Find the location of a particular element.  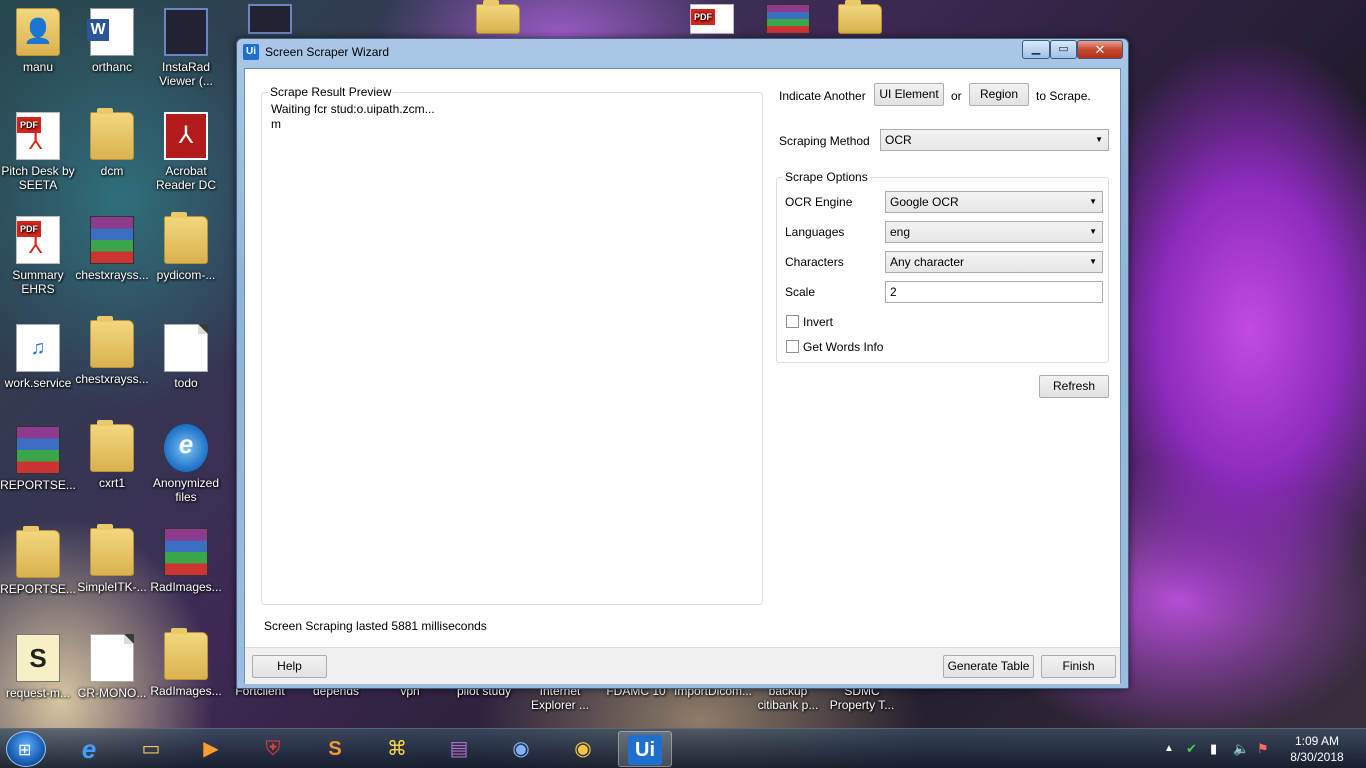

winrar-icon is located at coordinates (112, 240).